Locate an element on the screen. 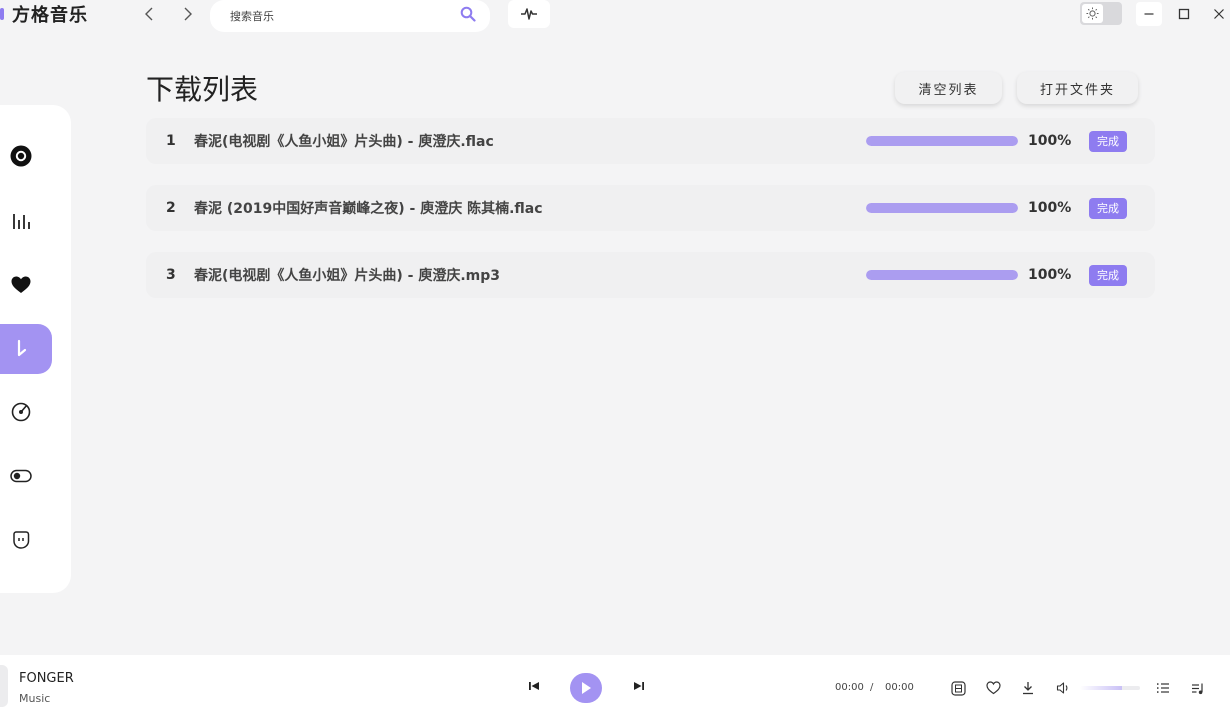 The height and width of the screenshot is (716, 1230). close-icon is located at coordinates (1219, 14).